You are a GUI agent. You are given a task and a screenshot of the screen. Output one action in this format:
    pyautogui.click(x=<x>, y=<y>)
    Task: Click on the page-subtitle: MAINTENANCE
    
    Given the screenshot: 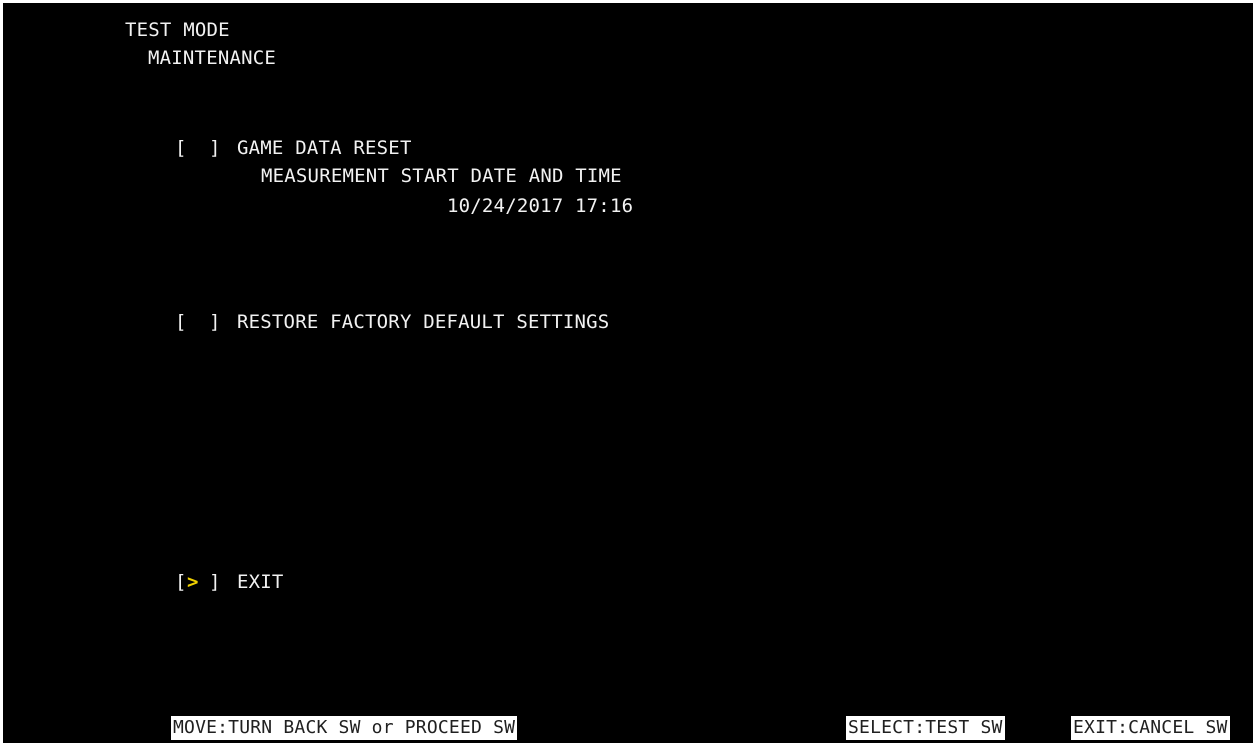 What is the action you would take?
    pyautogui.click(x=212, y=58)
    